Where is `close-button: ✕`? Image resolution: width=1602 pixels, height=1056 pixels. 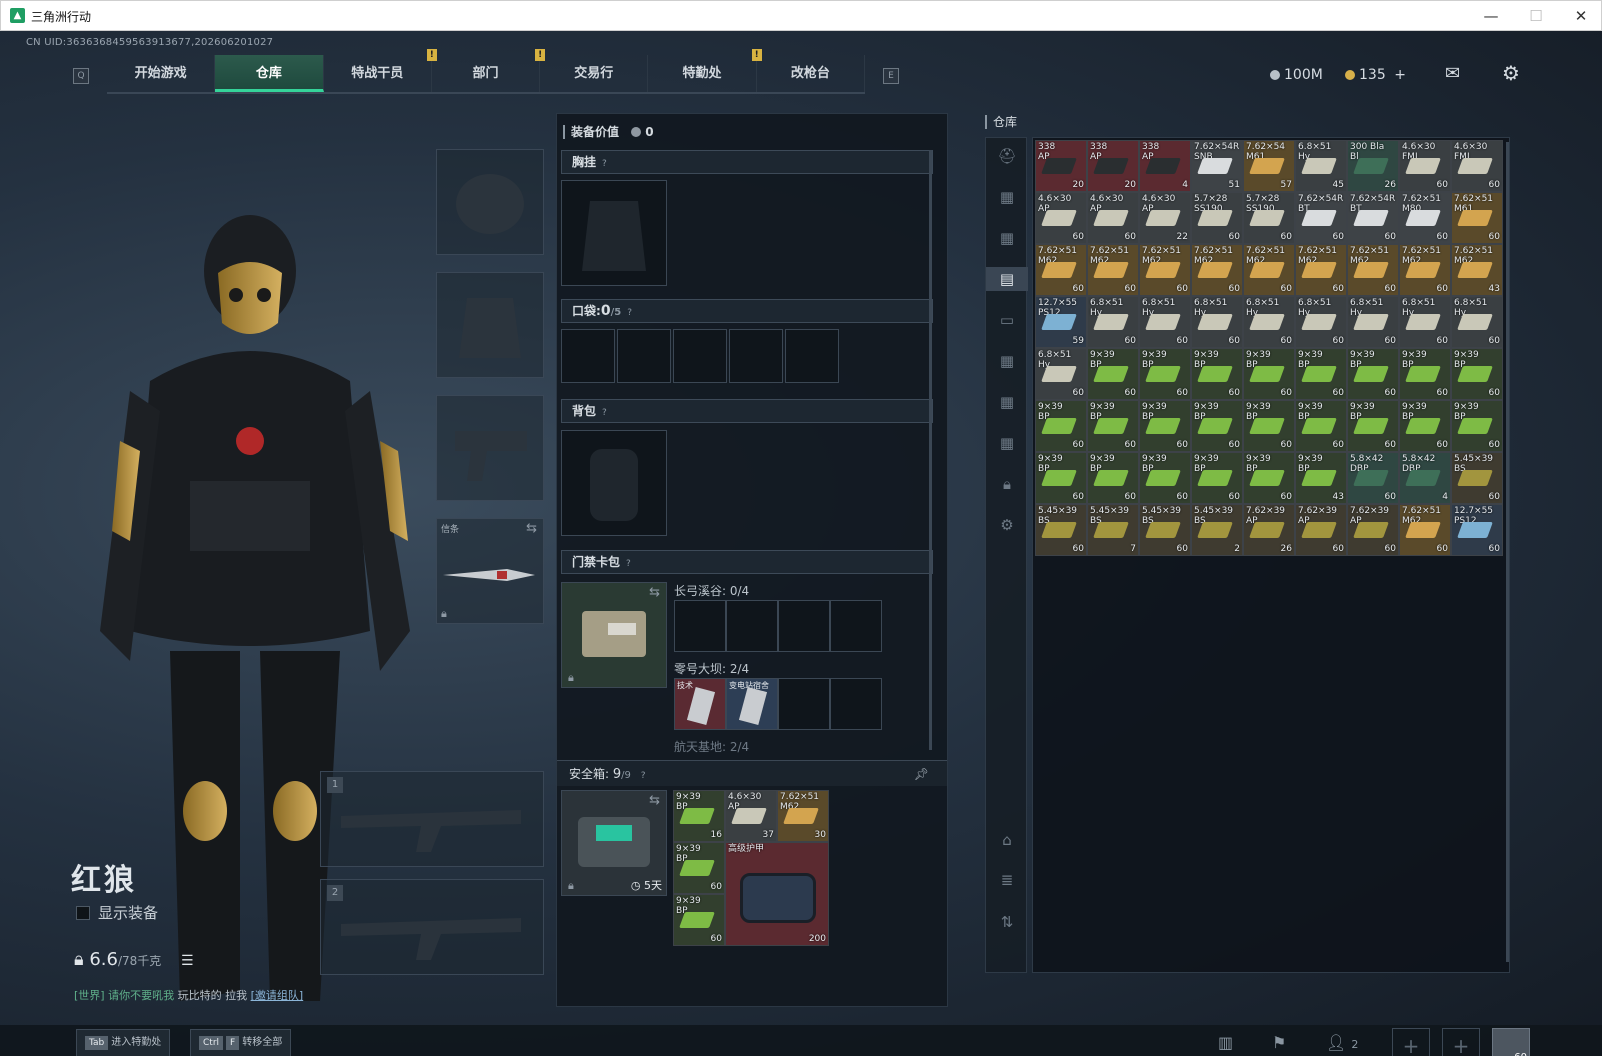
close-button: ✕ is located at coordinates (1581, 16).